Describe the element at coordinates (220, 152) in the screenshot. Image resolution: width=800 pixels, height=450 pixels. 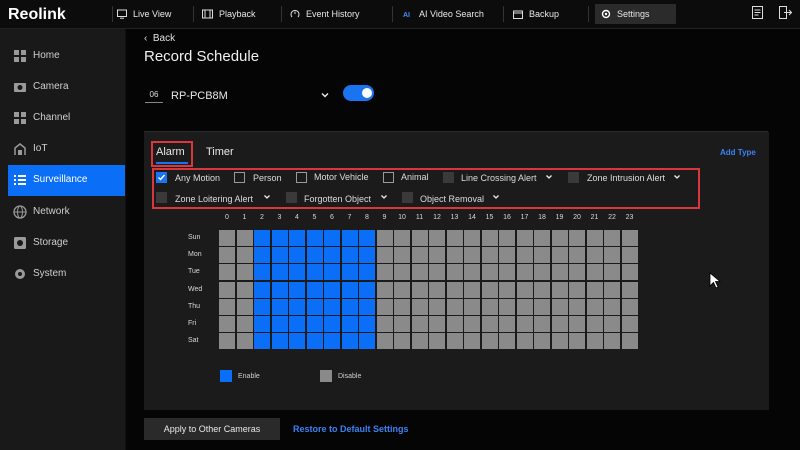
I see `tab-timer: Timer` at that location.